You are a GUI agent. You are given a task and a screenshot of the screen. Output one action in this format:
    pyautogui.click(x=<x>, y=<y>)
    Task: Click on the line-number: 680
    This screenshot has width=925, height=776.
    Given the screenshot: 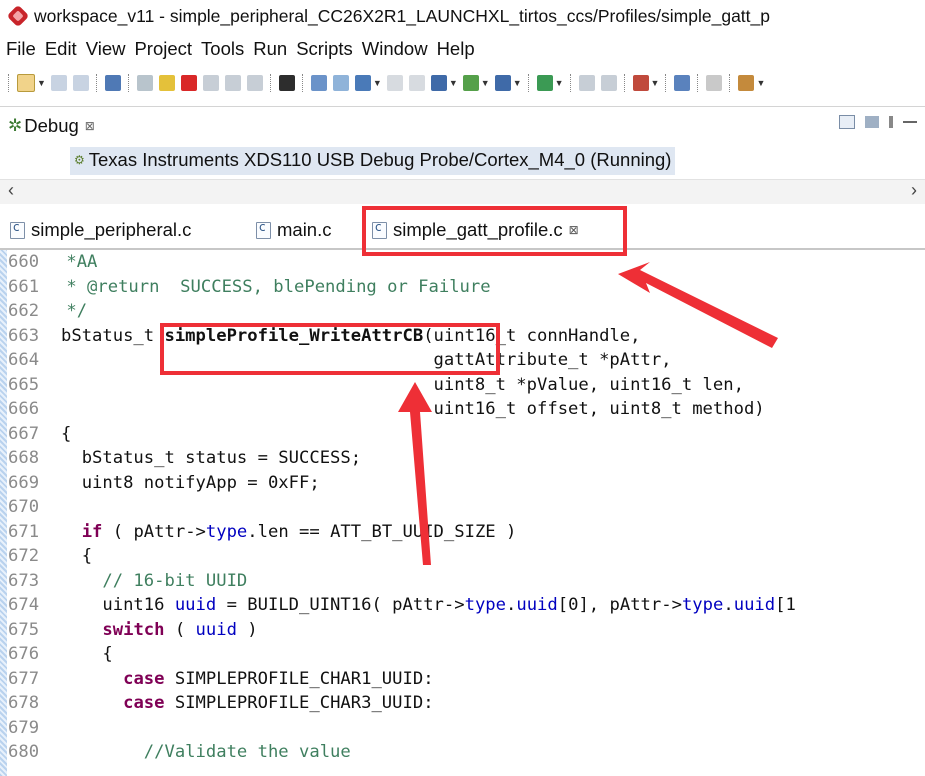 What is the action you would take?
    pyautogui.click(x=24, y=752)
    